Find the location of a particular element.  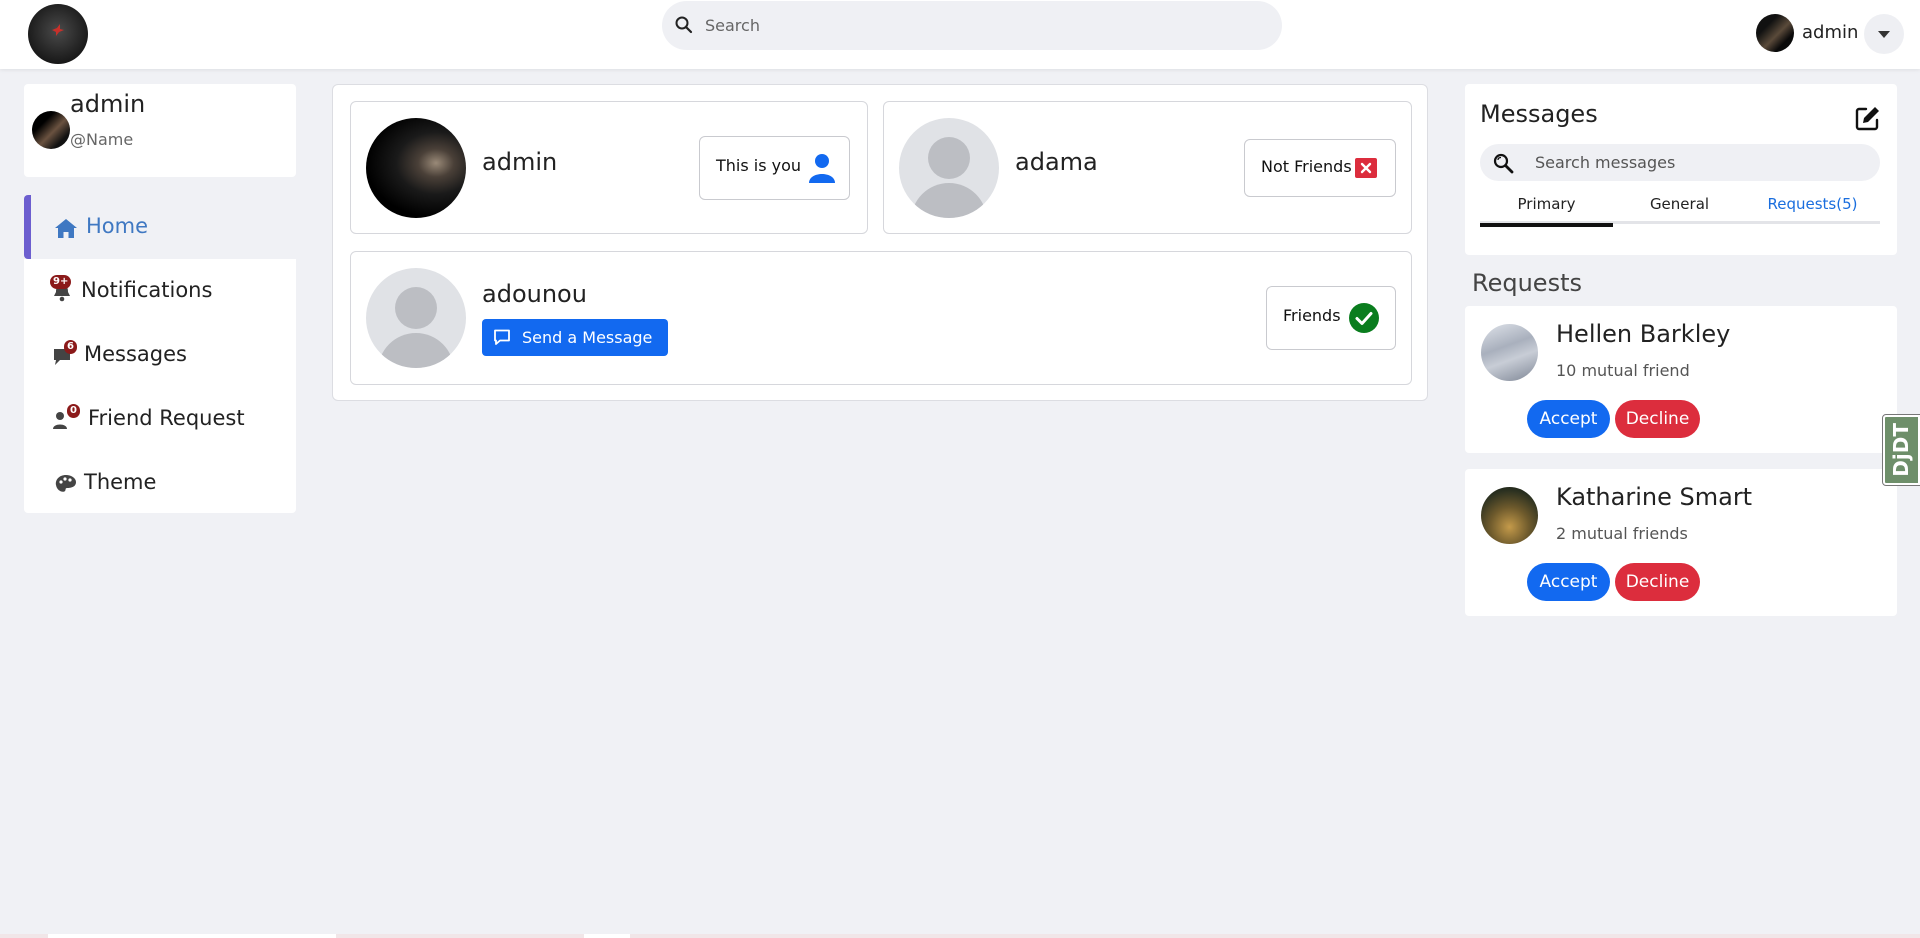

tab-general: General is located at coordinates (1679, 209).